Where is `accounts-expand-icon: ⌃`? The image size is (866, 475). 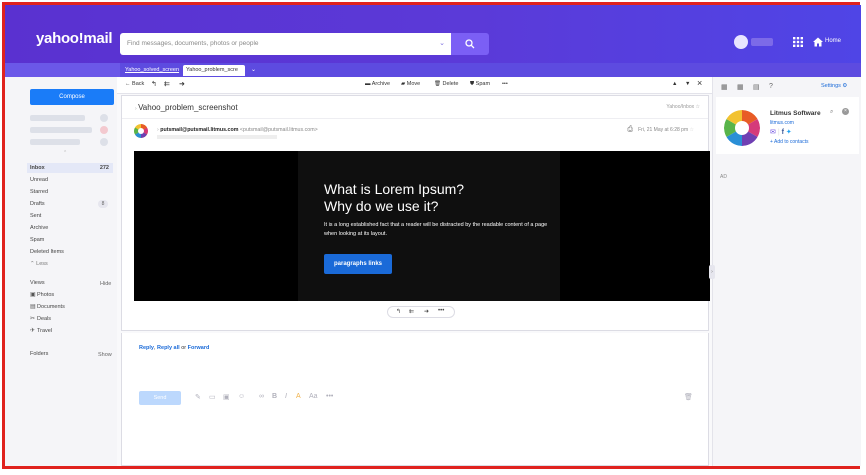 accounts-expand-icon: ⌃ is located at coordinates (65, 153).